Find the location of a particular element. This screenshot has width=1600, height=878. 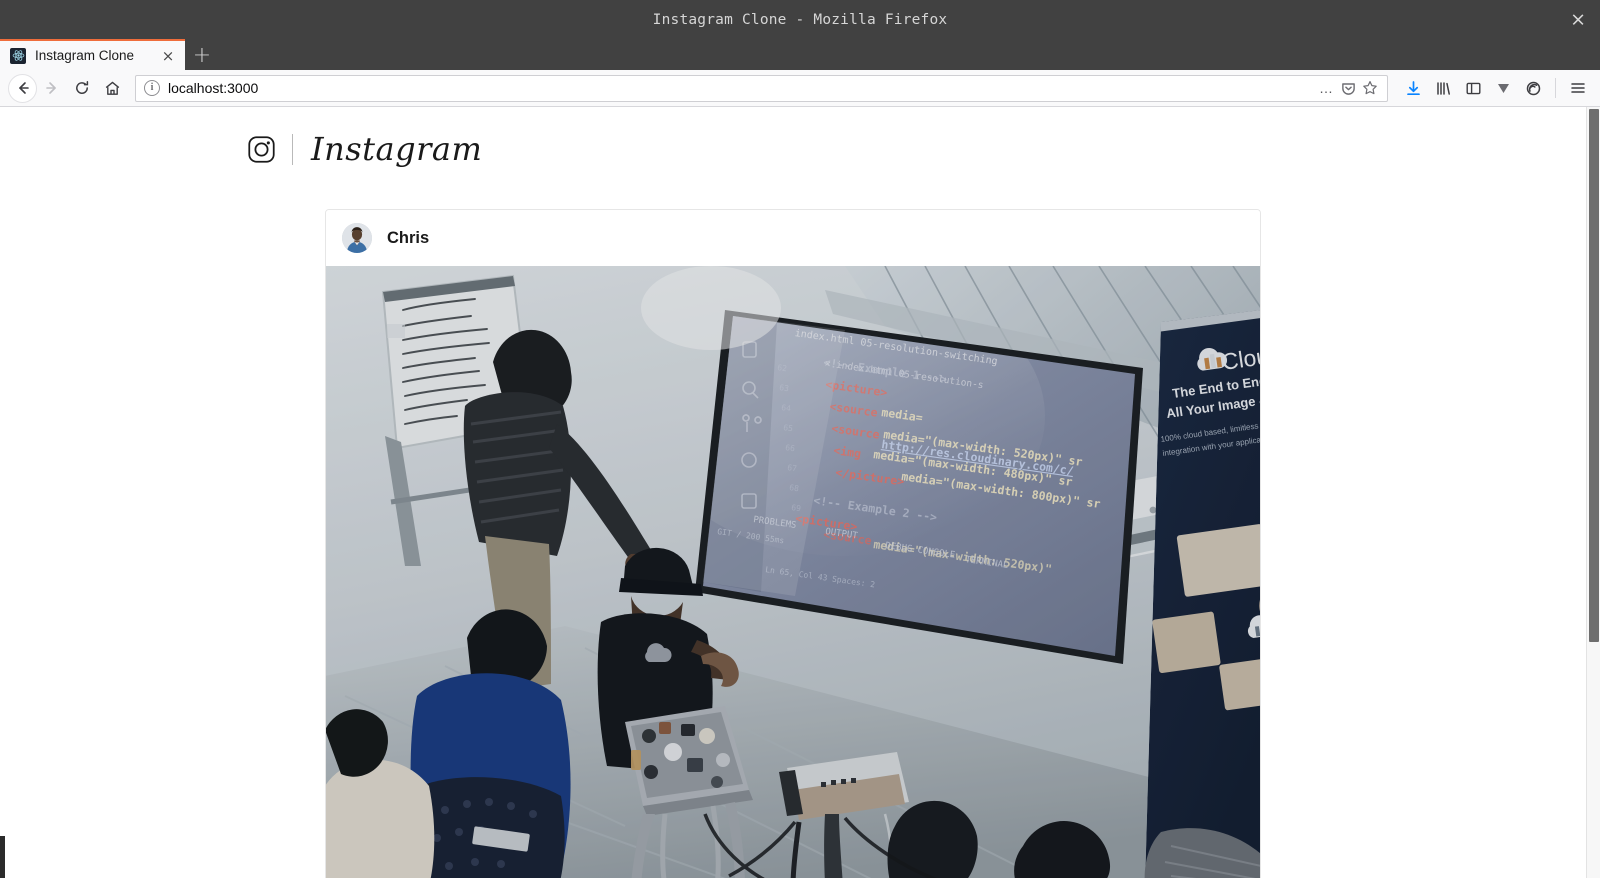

tab-close-button: × is located at coordinates (168, 56).